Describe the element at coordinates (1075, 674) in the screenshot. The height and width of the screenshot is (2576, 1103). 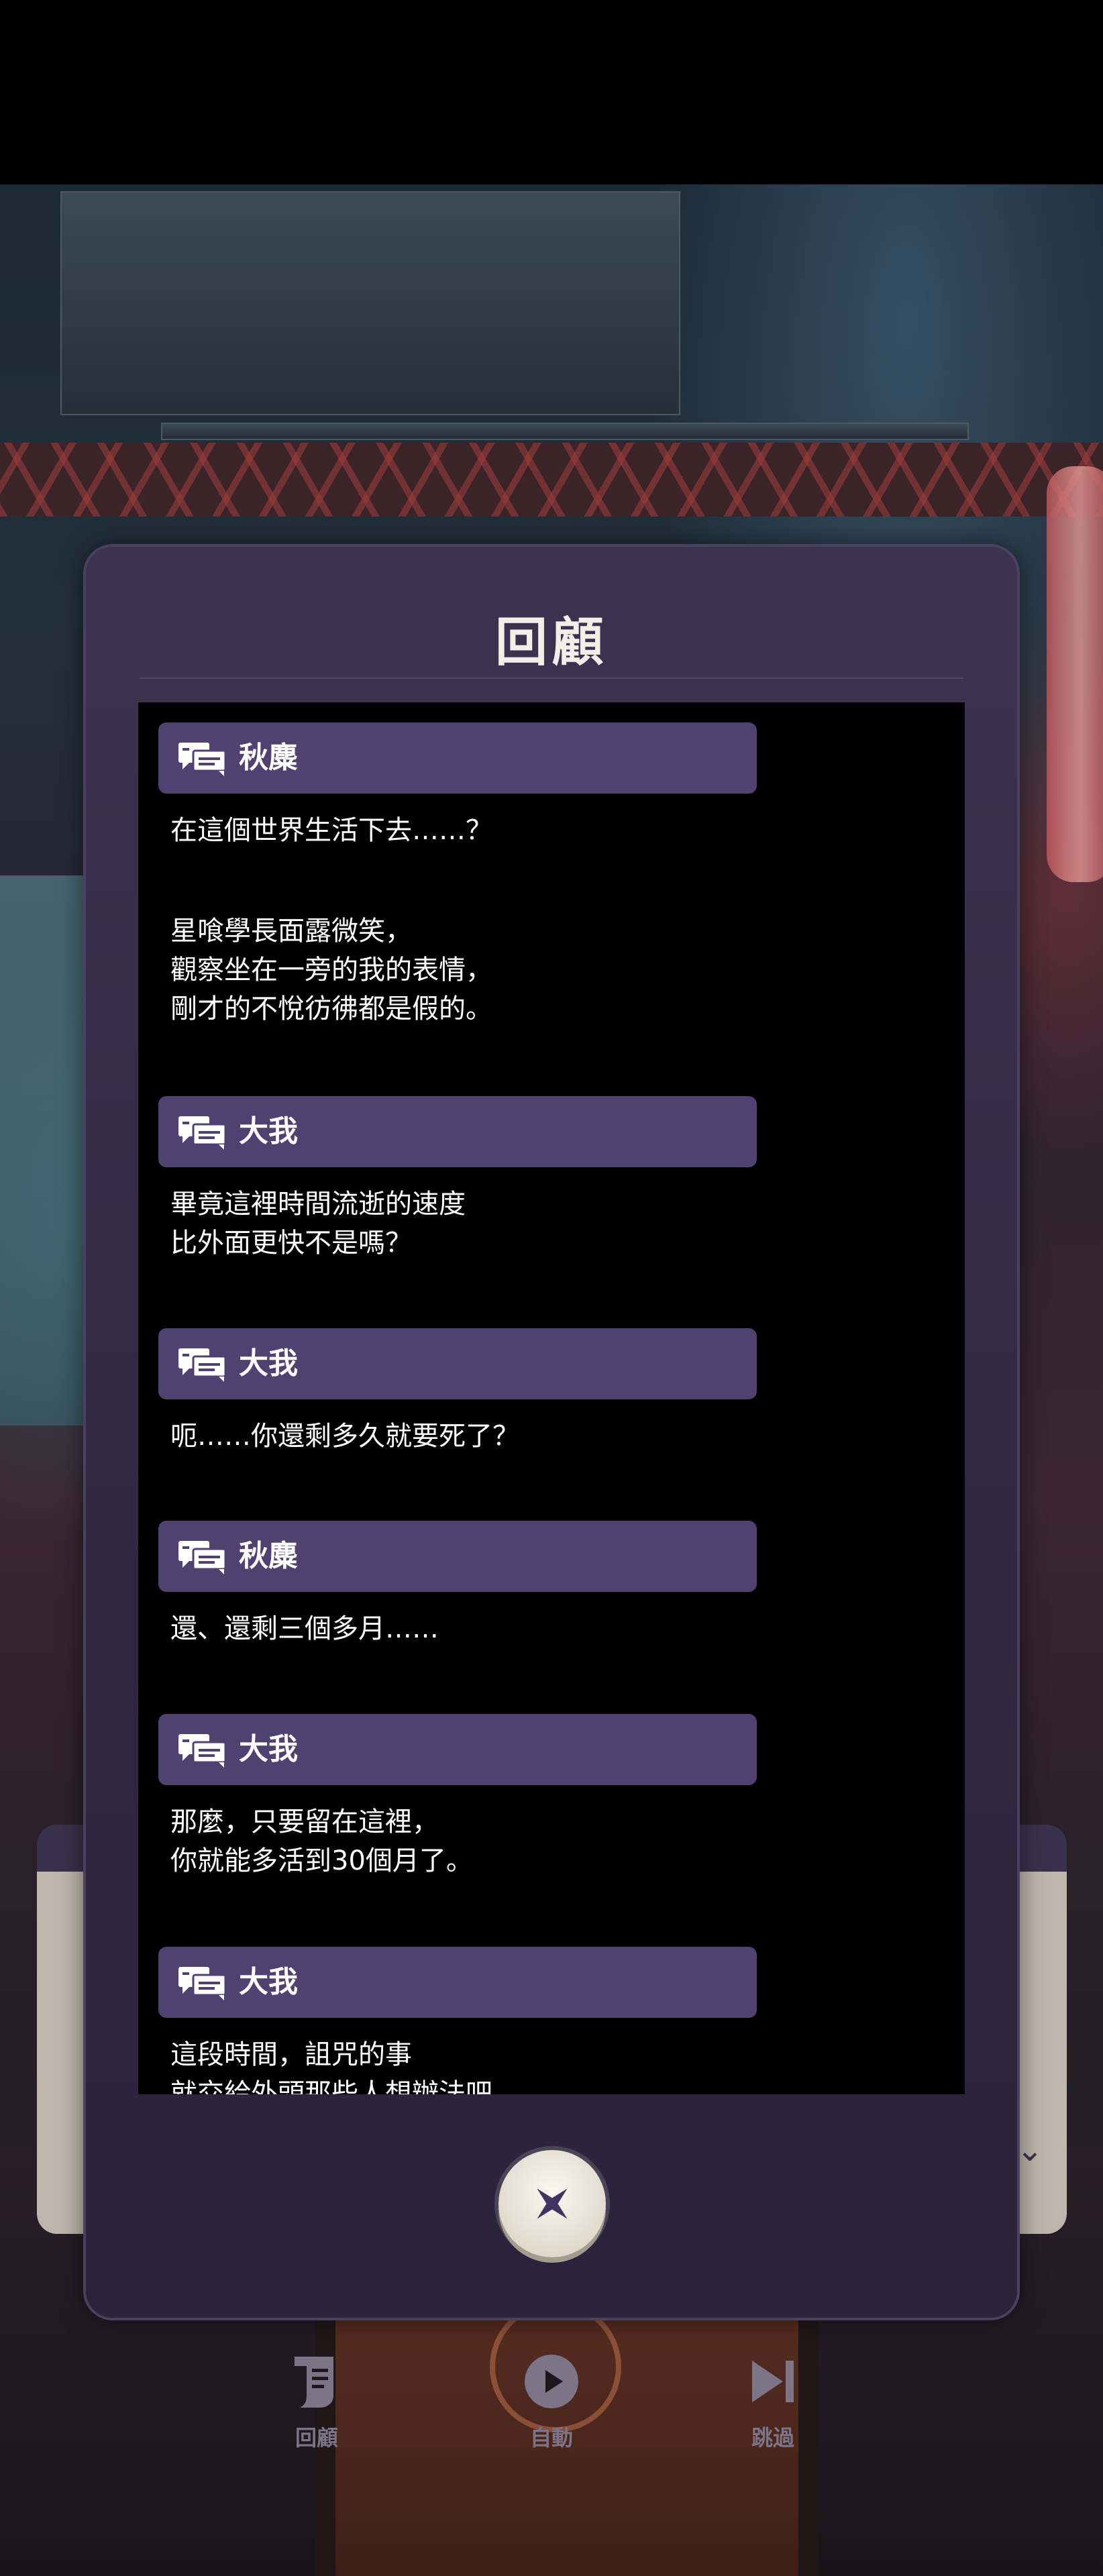
I see `background-lantern` at that location.